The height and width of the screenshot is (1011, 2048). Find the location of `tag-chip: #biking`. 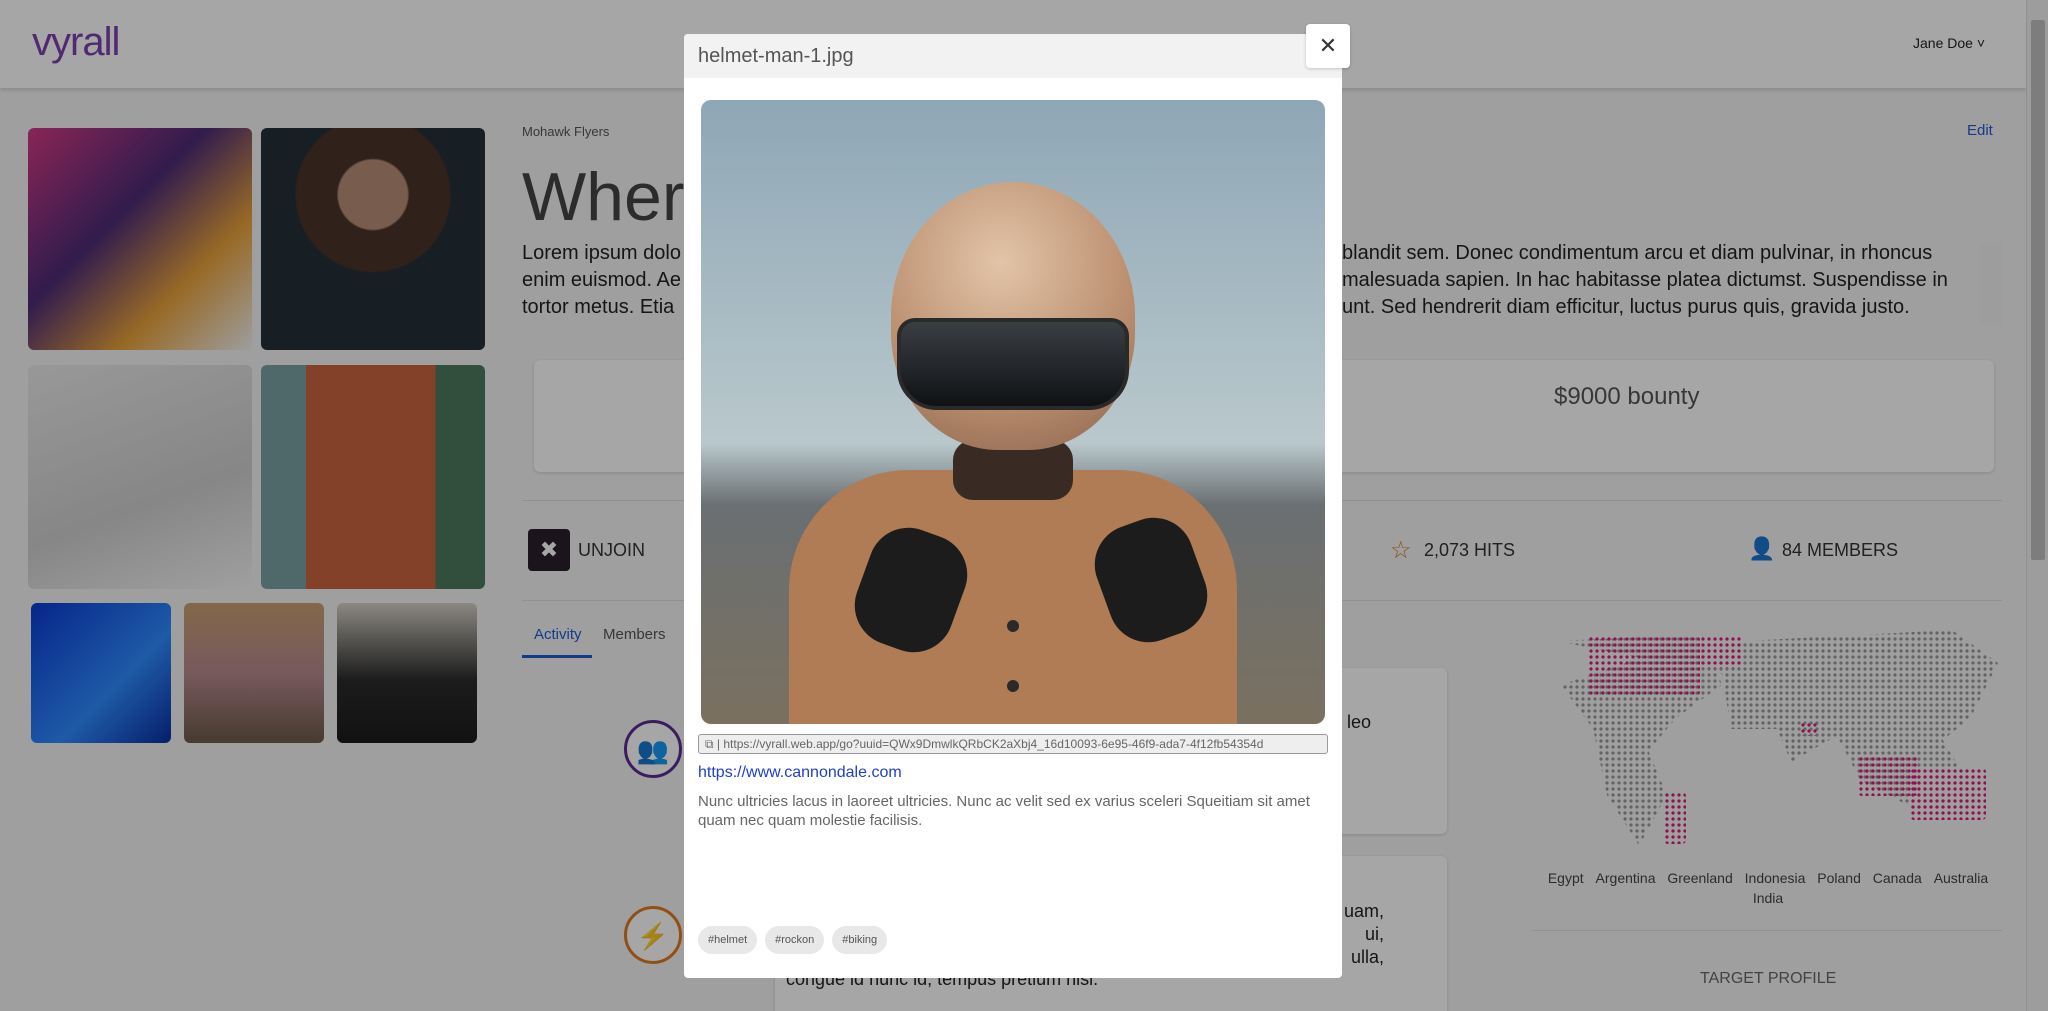

tag-chip: #biking is located at coordinates (860, 940).